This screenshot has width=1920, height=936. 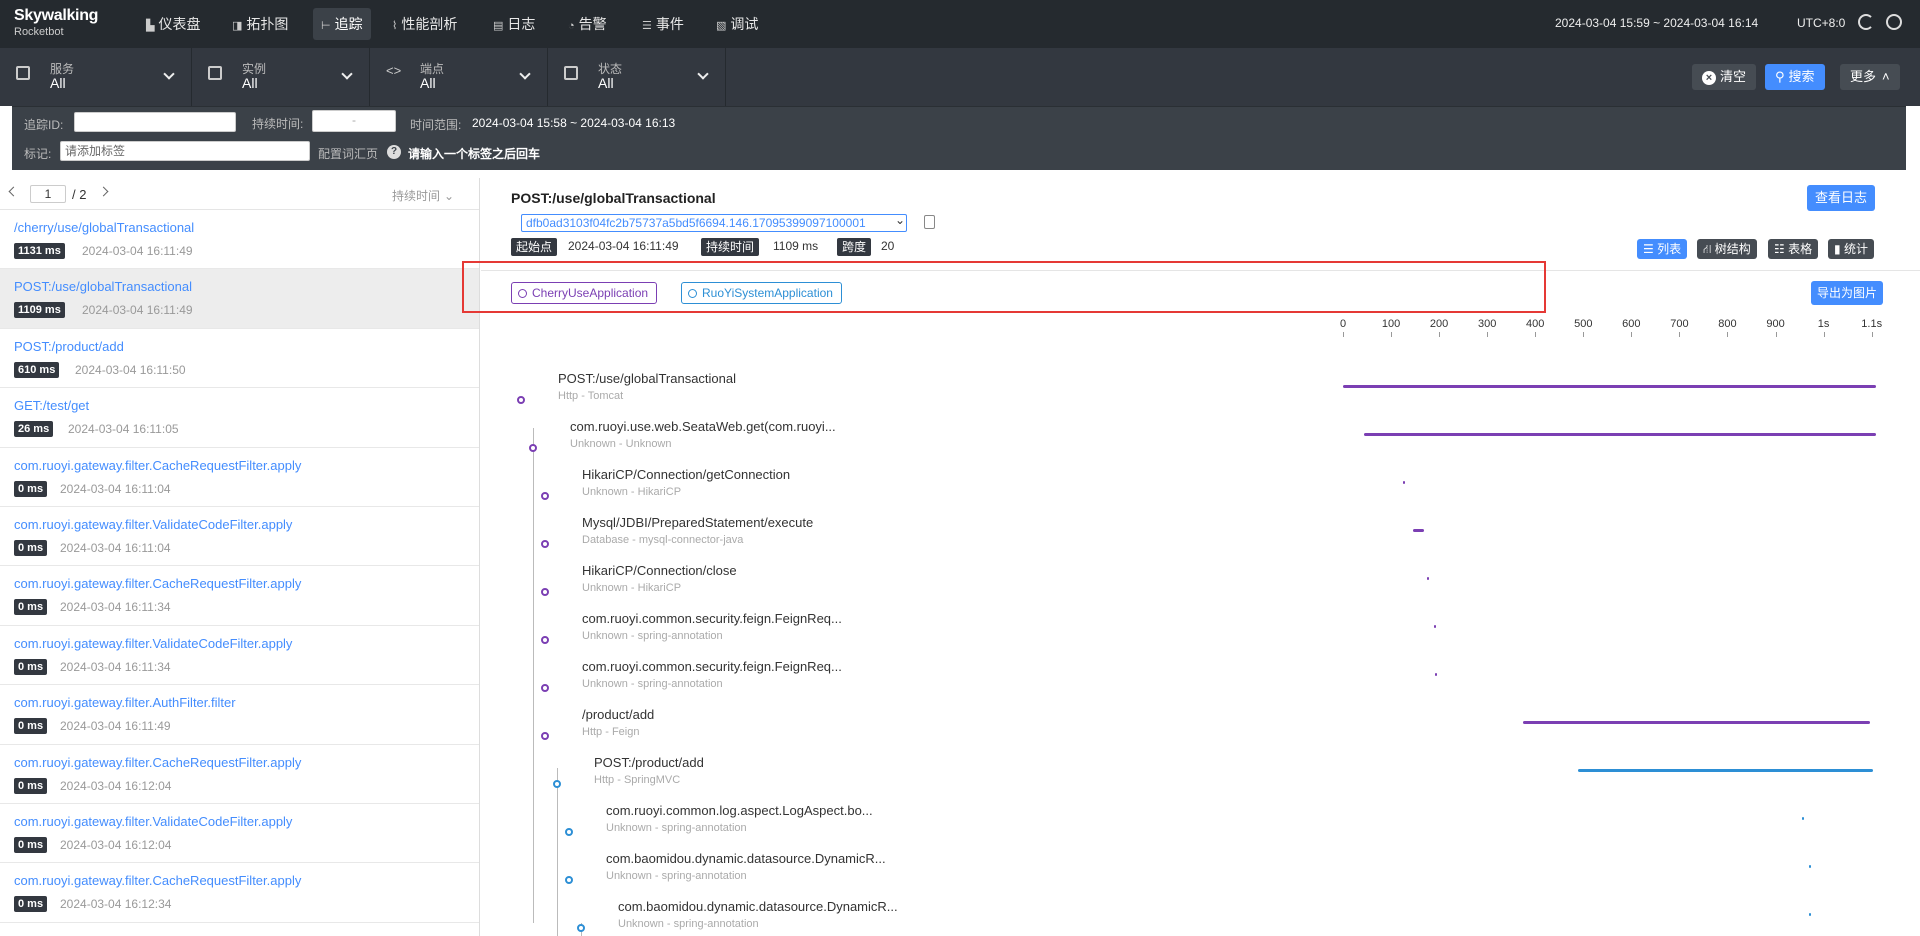 I want to click on trace-start-time: 2024-03-04 16:11:49, so click(x=137, y=310).